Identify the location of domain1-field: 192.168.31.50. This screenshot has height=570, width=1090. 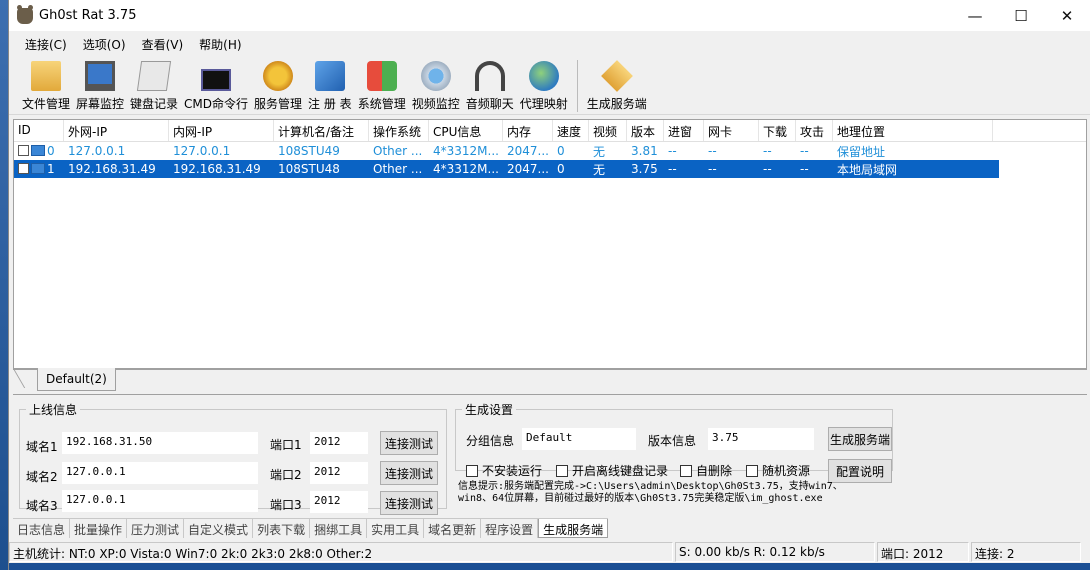
(160, 443).